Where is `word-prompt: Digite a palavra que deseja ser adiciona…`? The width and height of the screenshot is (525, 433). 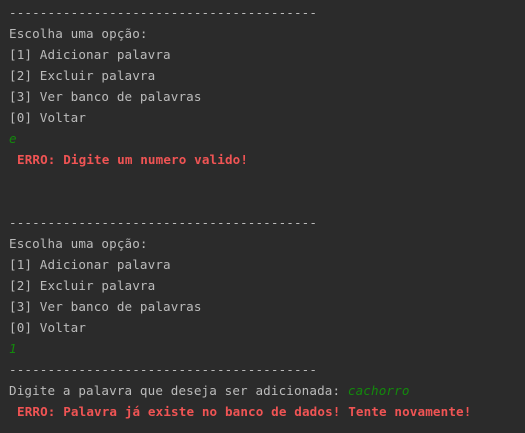 word-prompt: Digite a palavra que deseja ser adiciona… is located at coordinates (178, 390).